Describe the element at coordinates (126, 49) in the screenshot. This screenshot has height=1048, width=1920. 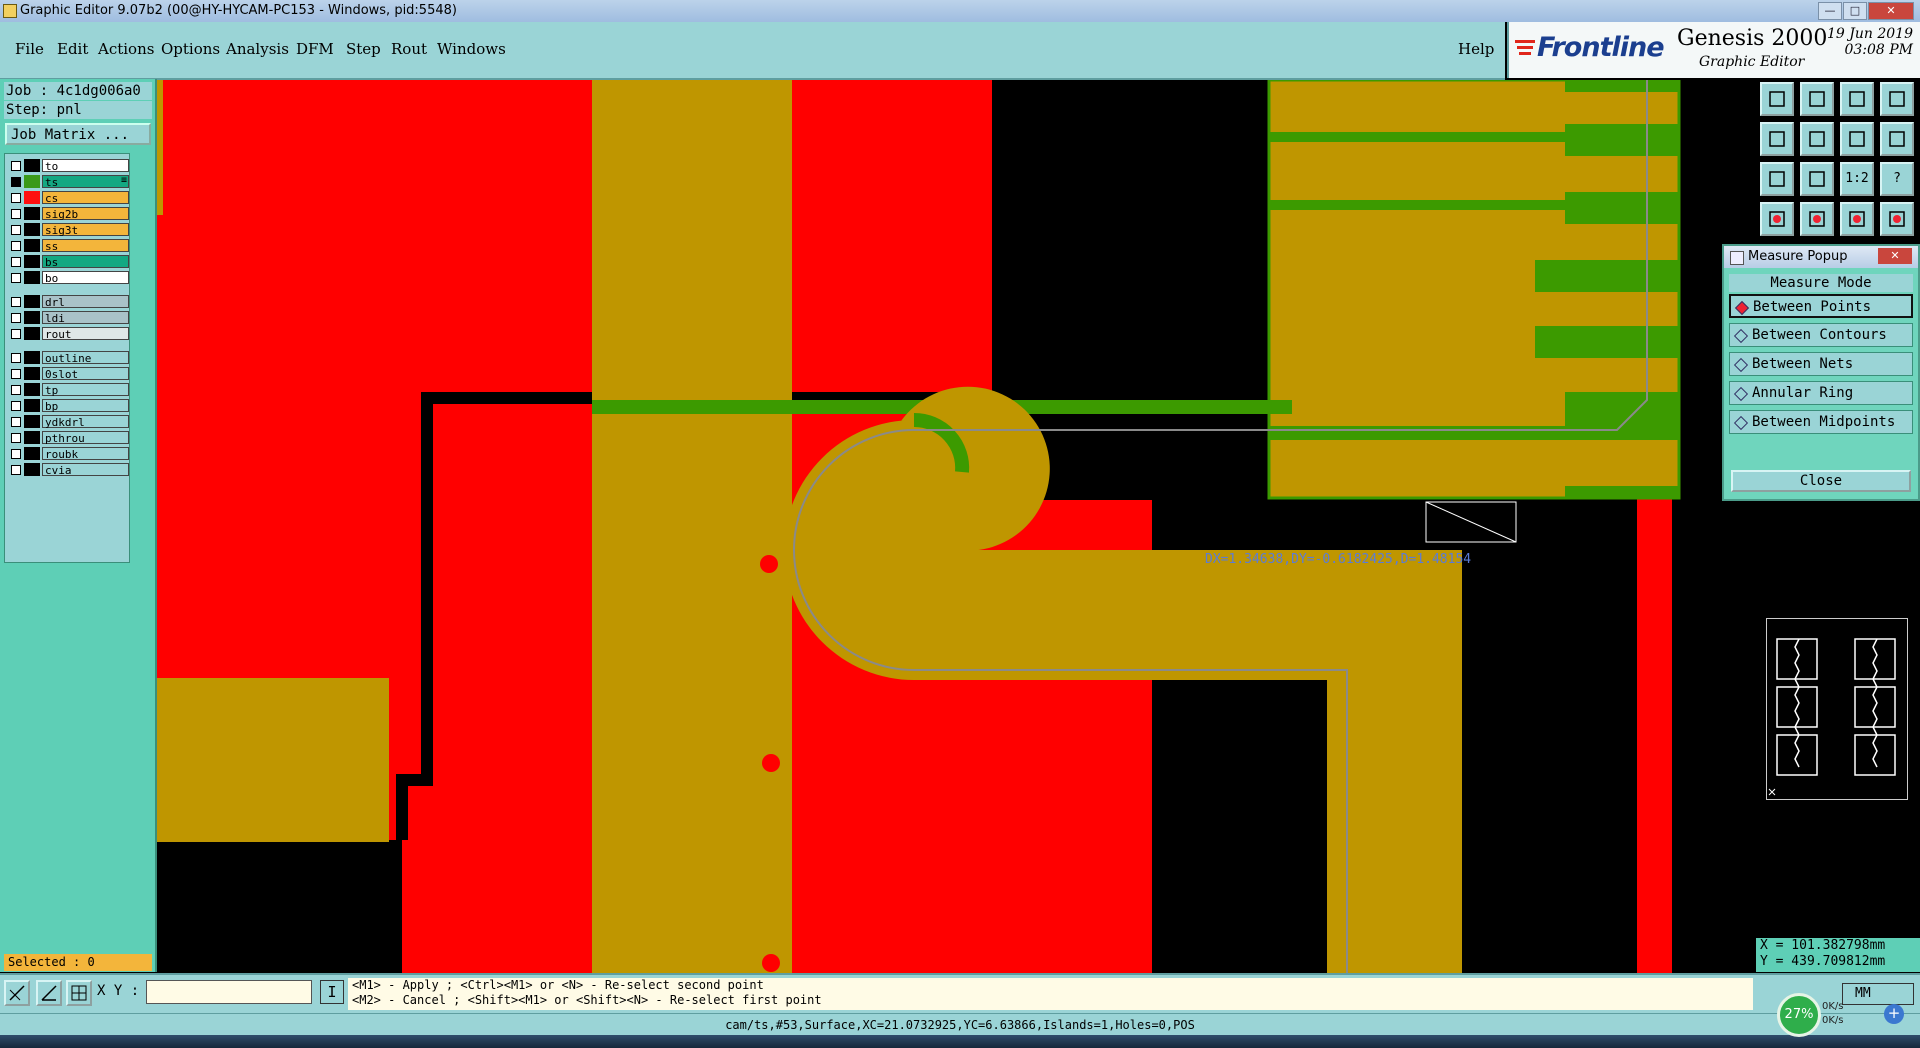
I see `menu-actions: Actions` at that location.